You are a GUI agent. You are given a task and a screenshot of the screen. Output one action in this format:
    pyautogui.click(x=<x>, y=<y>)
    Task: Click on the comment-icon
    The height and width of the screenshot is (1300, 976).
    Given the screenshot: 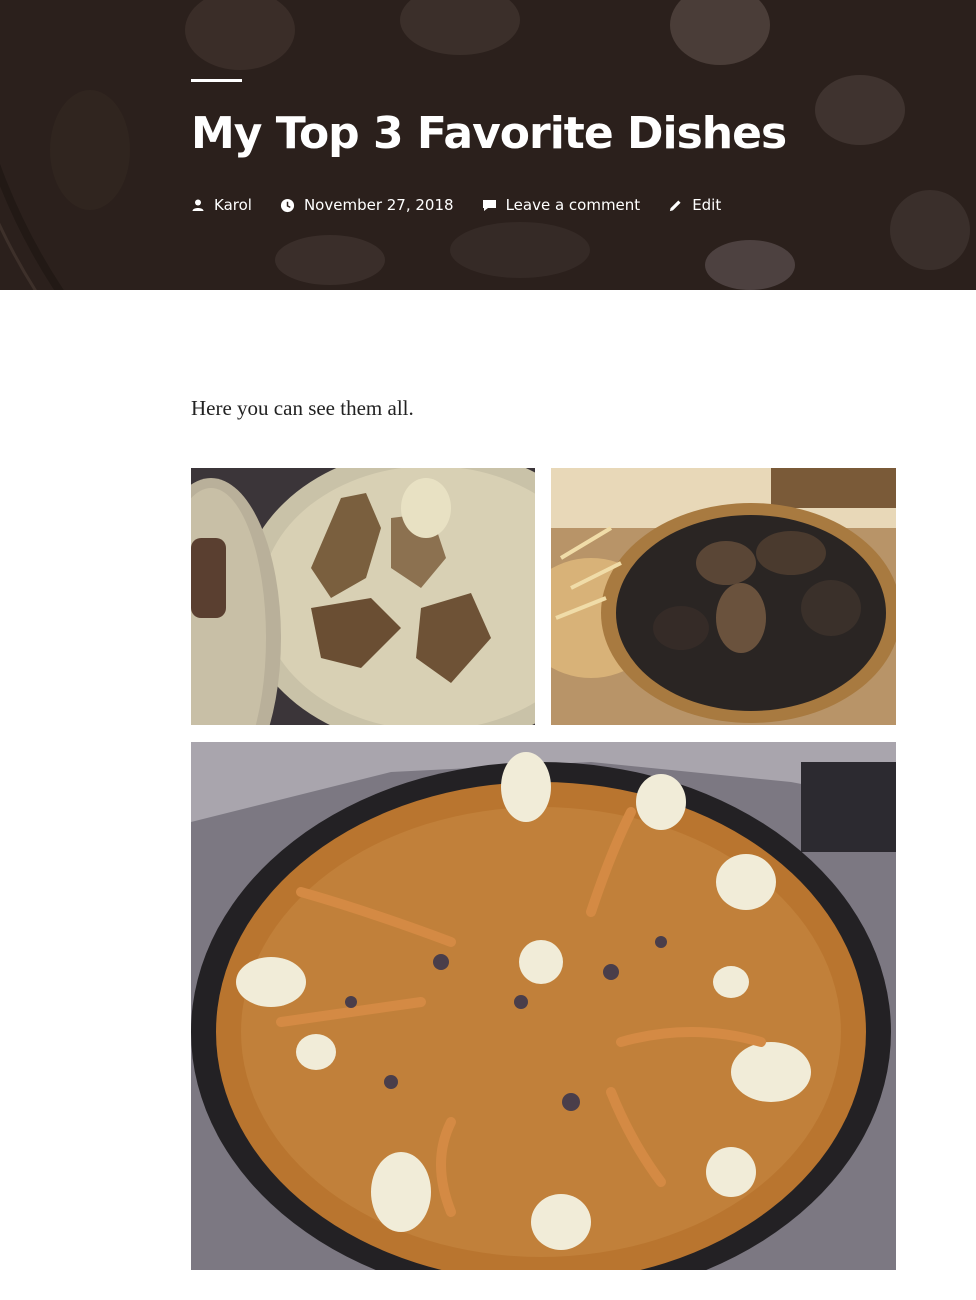 What is the action you would take?
    pyautogui.click(x=489, y=205)
    